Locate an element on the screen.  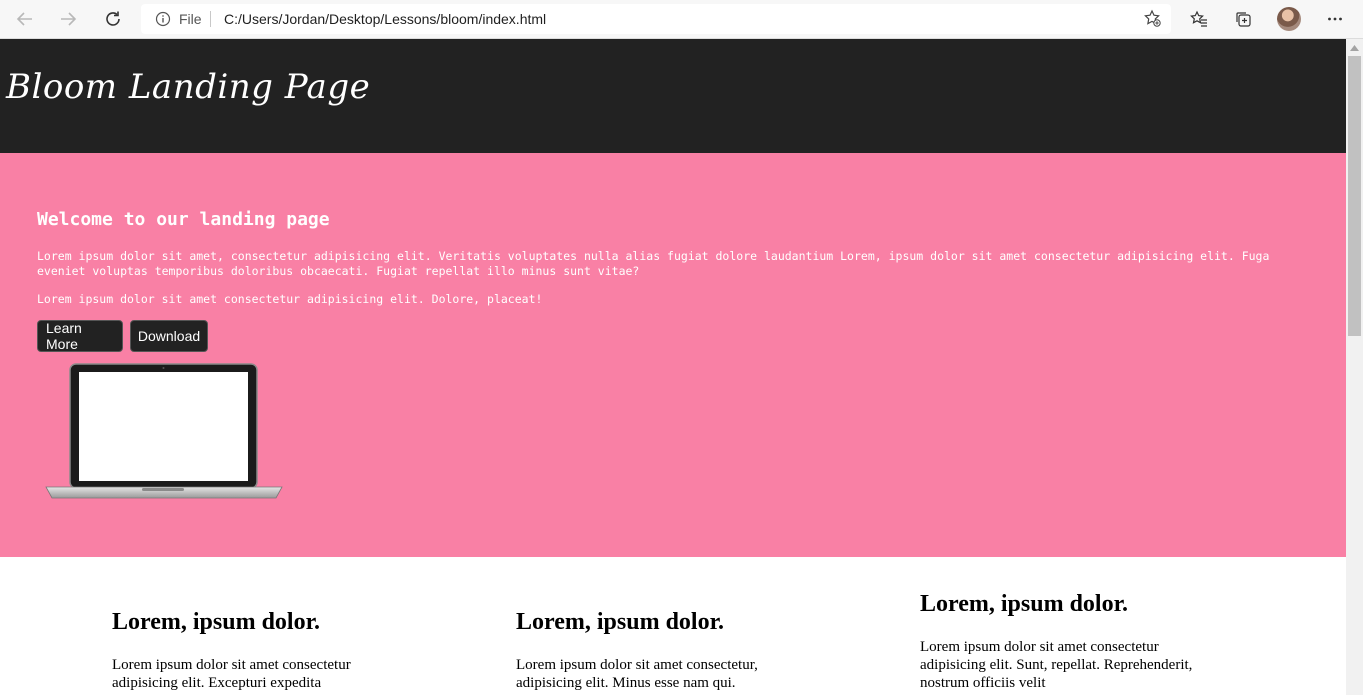
back-arrow-icon is located at coordinates (25, 19).